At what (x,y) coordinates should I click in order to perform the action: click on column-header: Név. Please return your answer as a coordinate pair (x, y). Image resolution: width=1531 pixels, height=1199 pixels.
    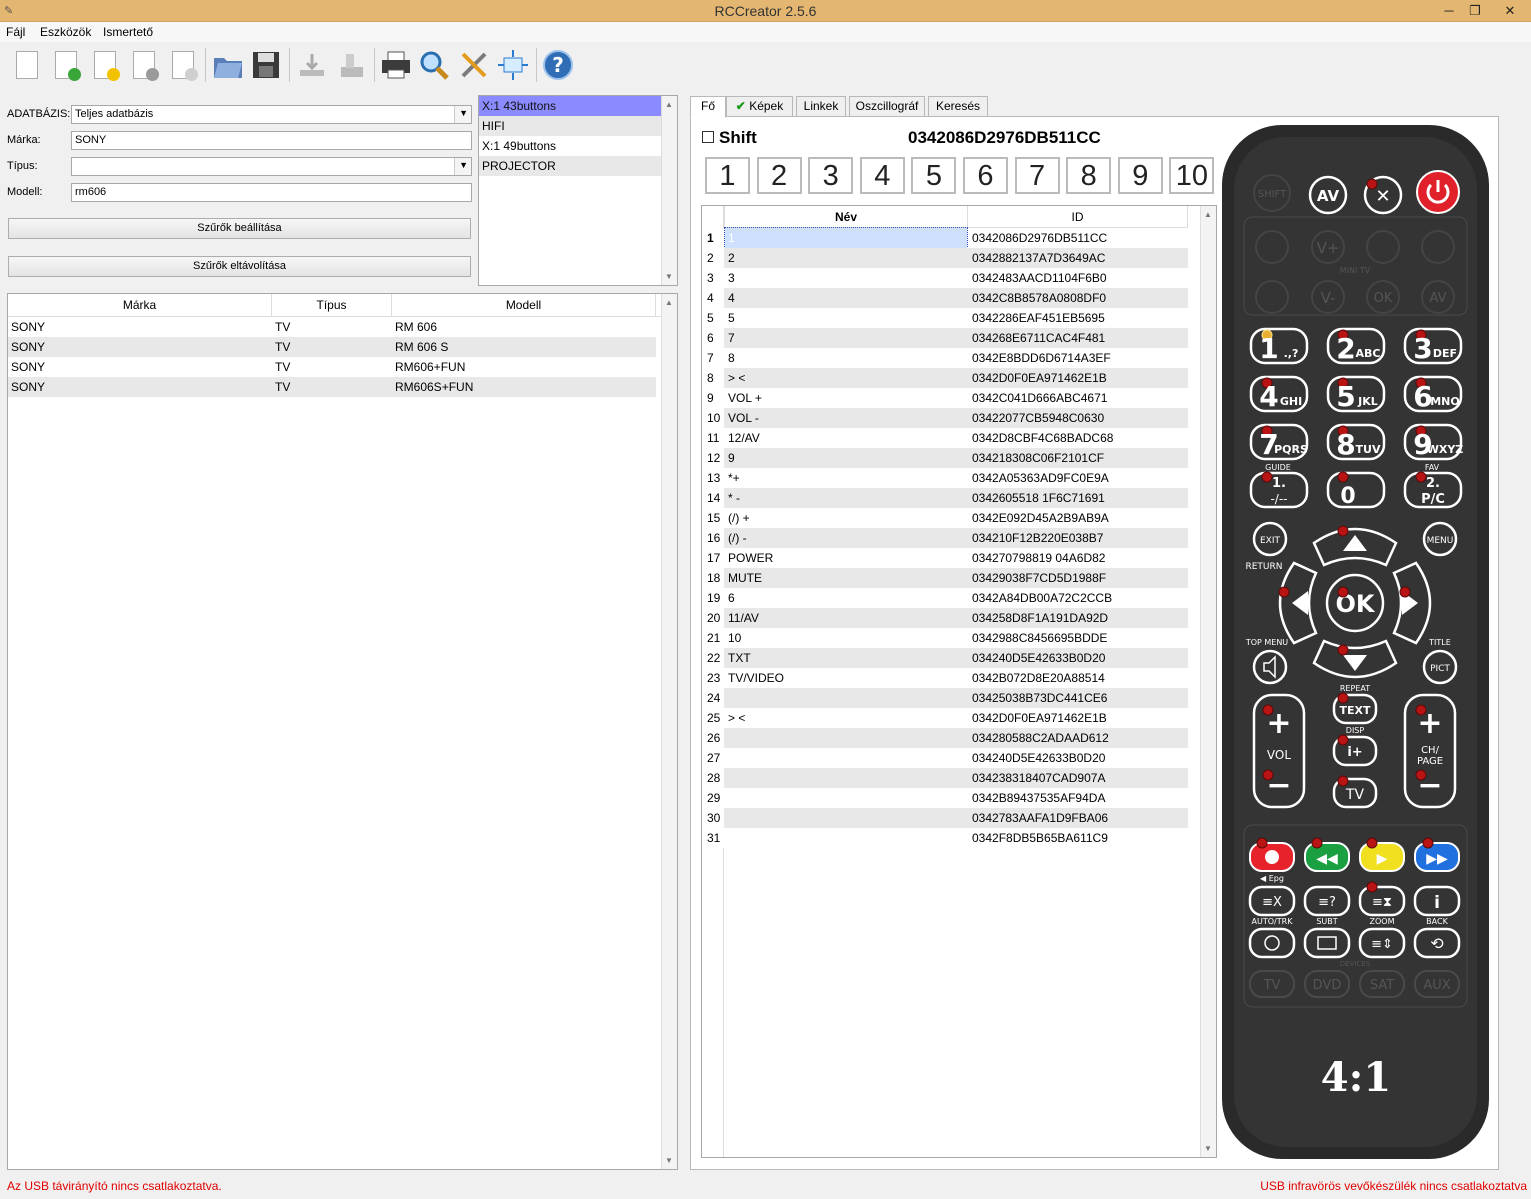
    Looking at the image, I should click on (846, 217).